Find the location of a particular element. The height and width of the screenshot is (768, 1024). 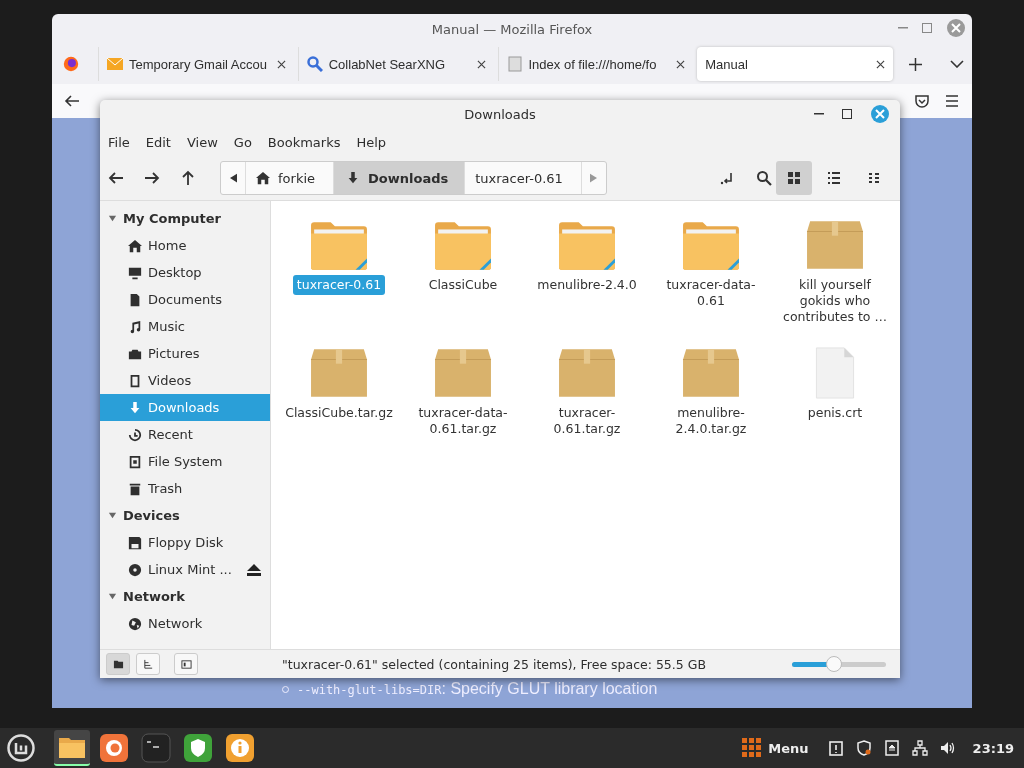

film-icon is located at coordinates (135, 380).